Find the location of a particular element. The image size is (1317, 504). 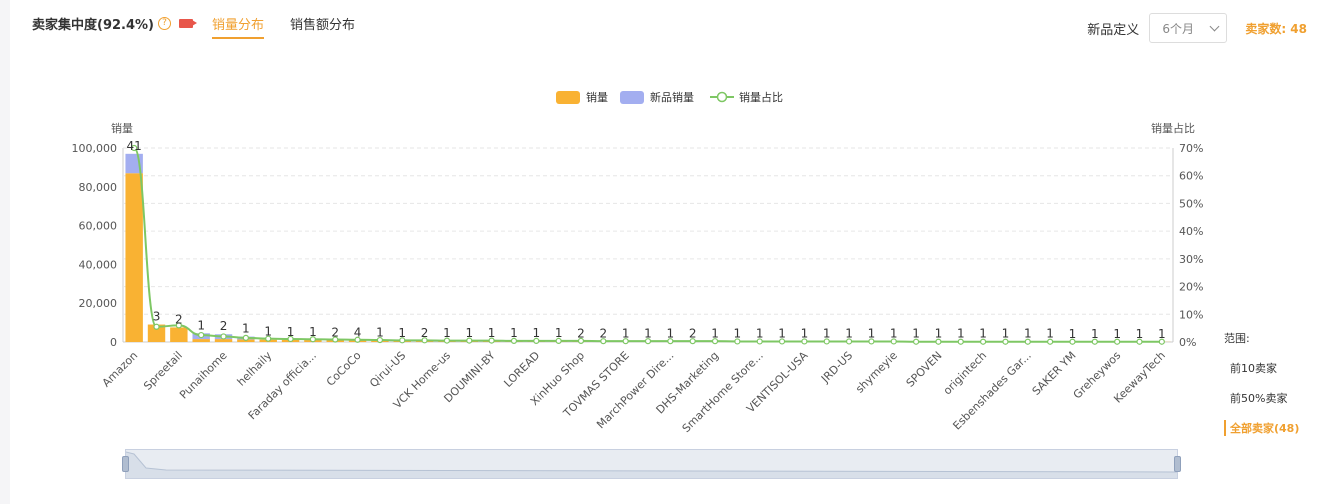

x-tick-label: Spreetail is located at coordinates (163, 371).